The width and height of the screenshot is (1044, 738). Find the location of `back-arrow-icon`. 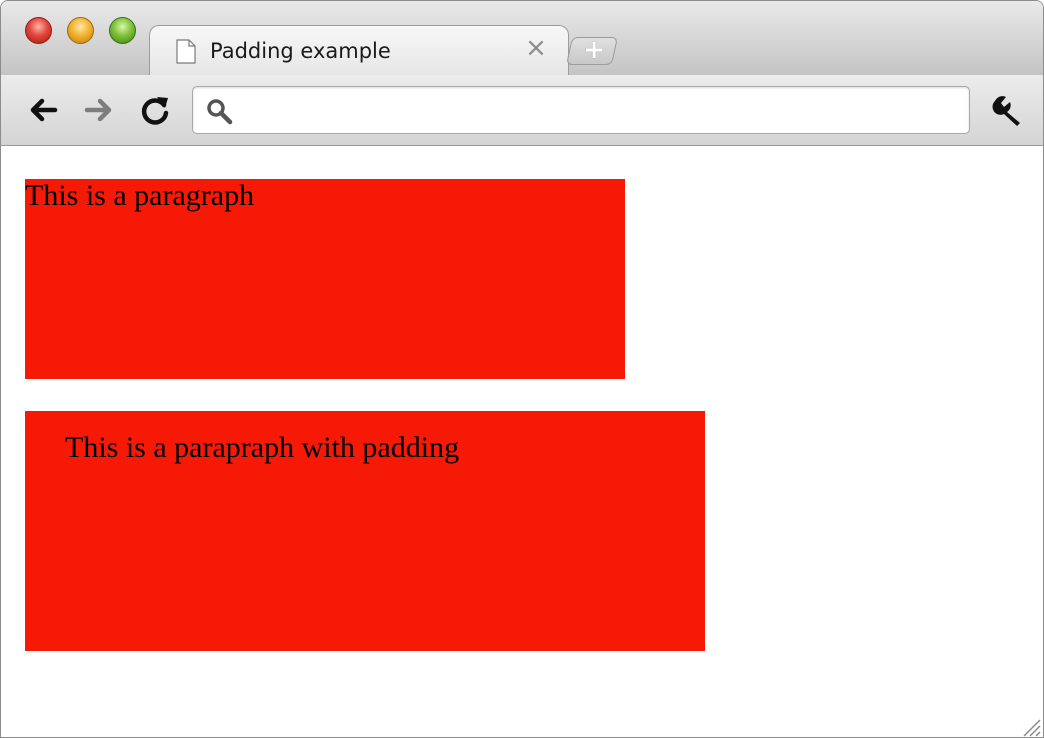

back-arrow-icon is located at coordinates (43, 110).